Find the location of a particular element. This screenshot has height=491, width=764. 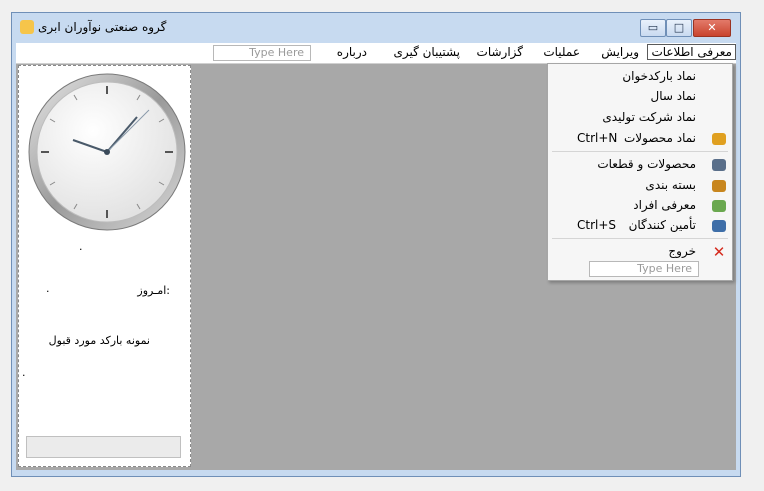

menu-item-manufacturer: نماد شرکت تولیدی is located at coordinates (640, 118).